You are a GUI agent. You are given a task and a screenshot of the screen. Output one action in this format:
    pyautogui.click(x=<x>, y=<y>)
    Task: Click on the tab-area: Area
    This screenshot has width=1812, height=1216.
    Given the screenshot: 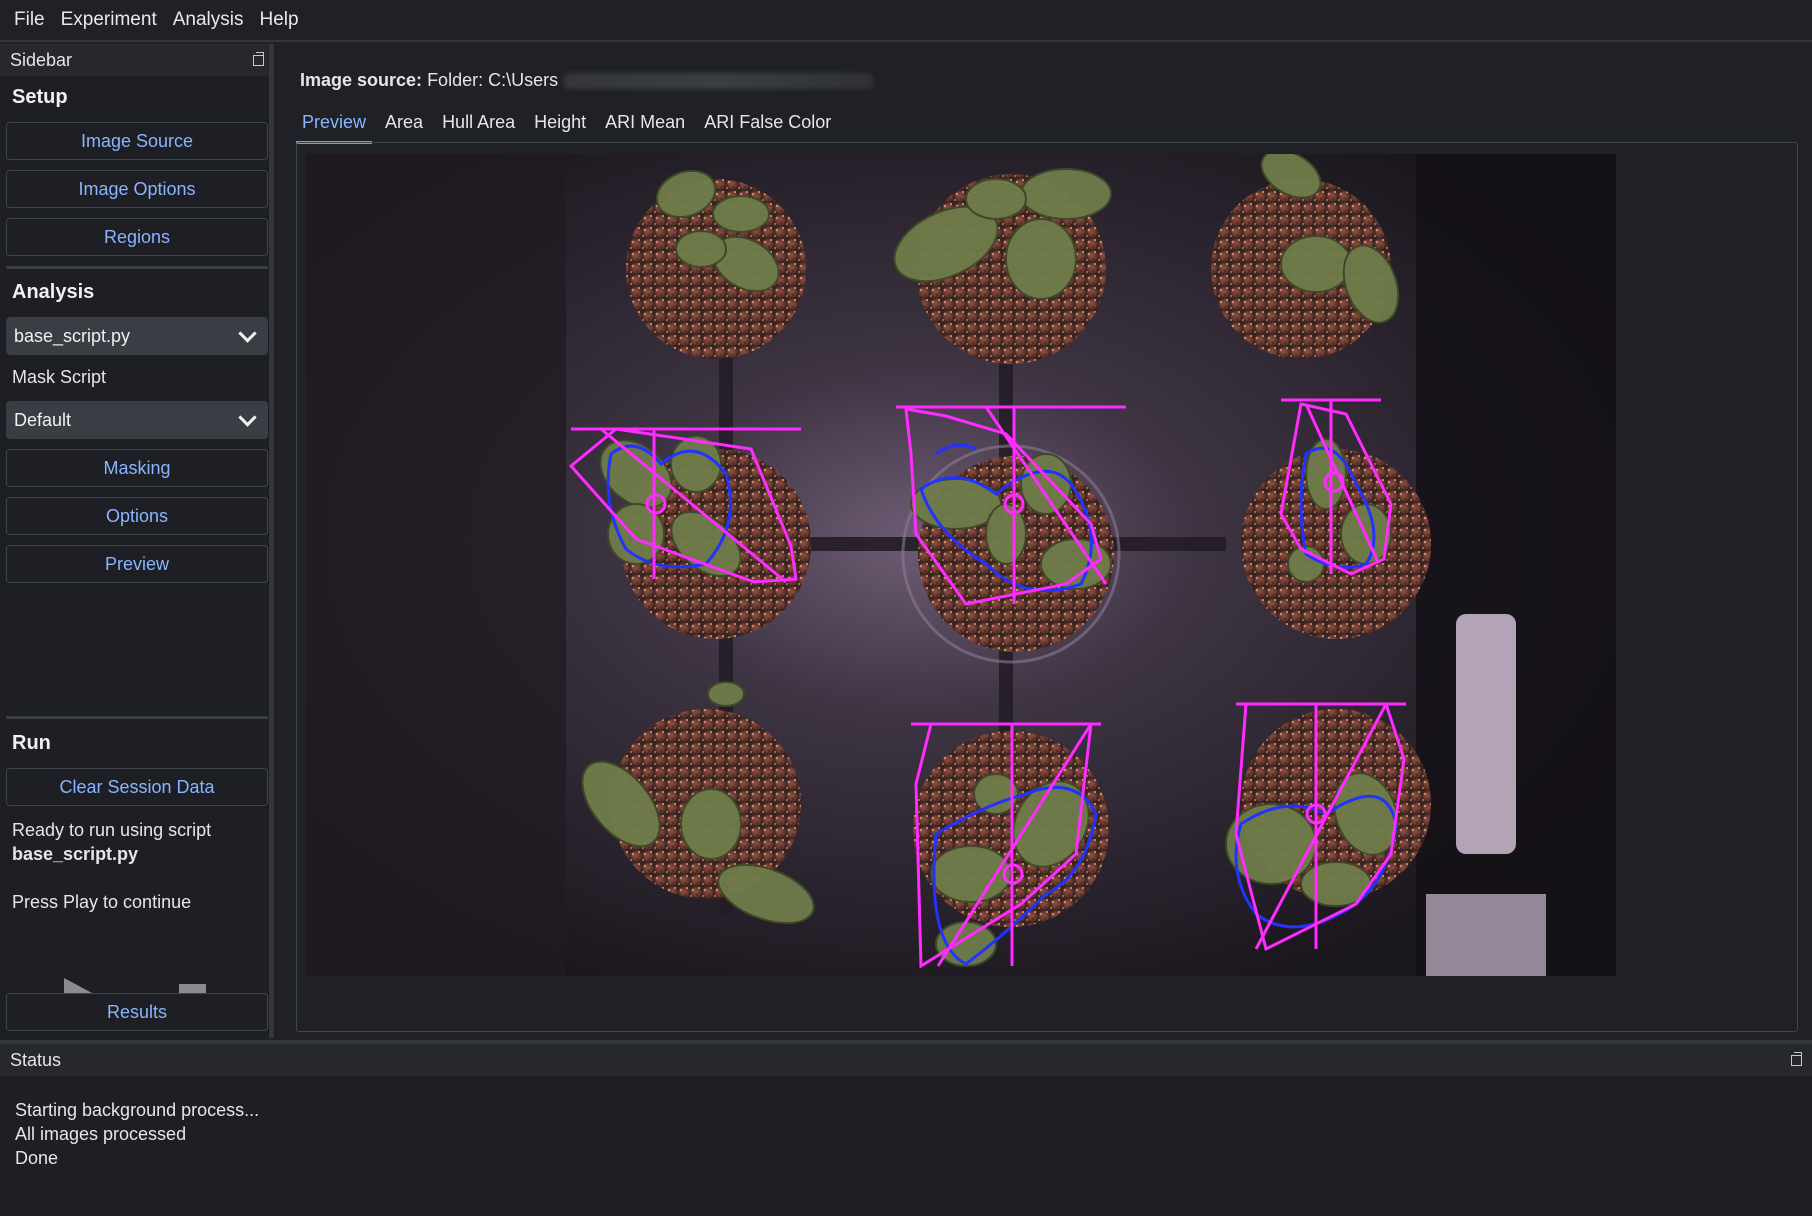 What is the action you would take?
    pyautogui.click(x=404, y=126)
    